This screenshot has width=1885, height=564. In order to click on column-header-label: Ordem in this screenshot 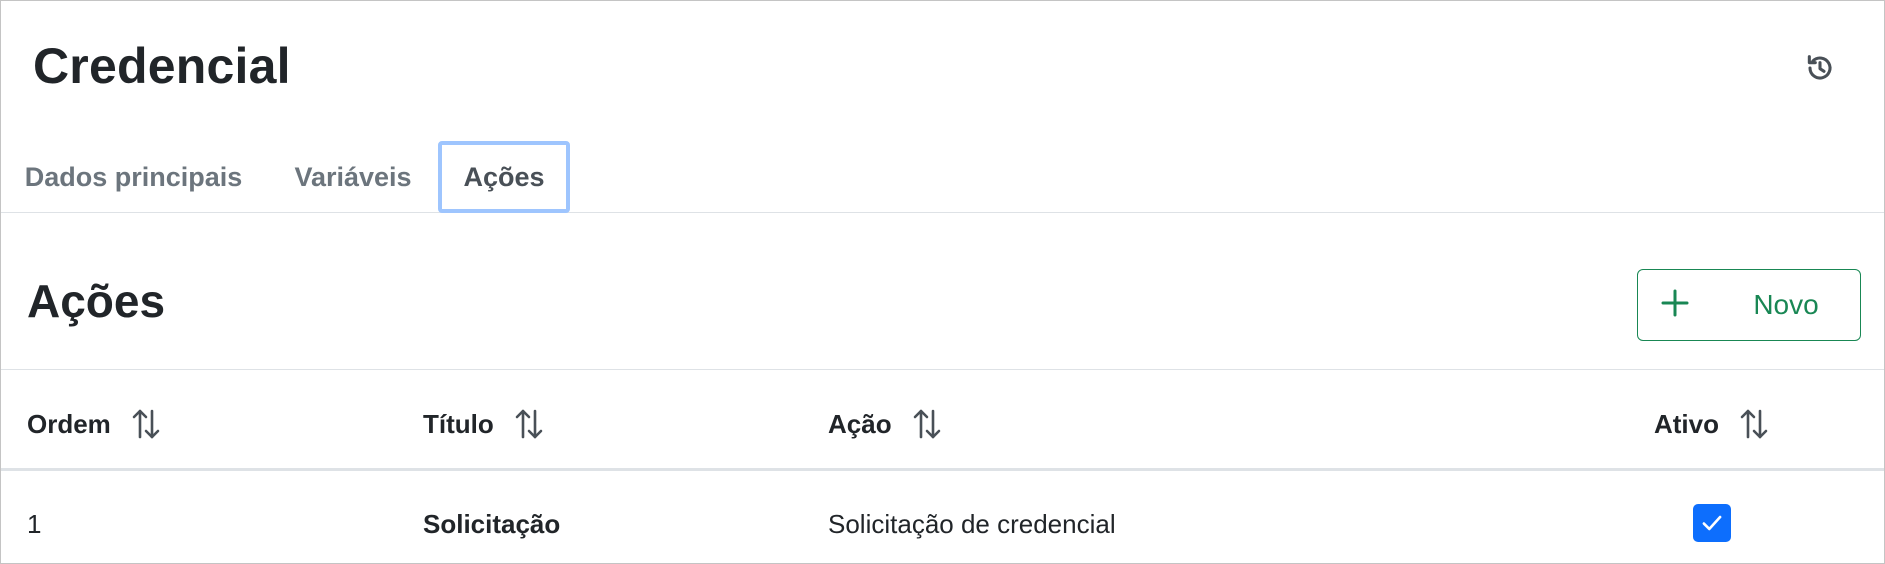, I will do `click(69, 423)`.